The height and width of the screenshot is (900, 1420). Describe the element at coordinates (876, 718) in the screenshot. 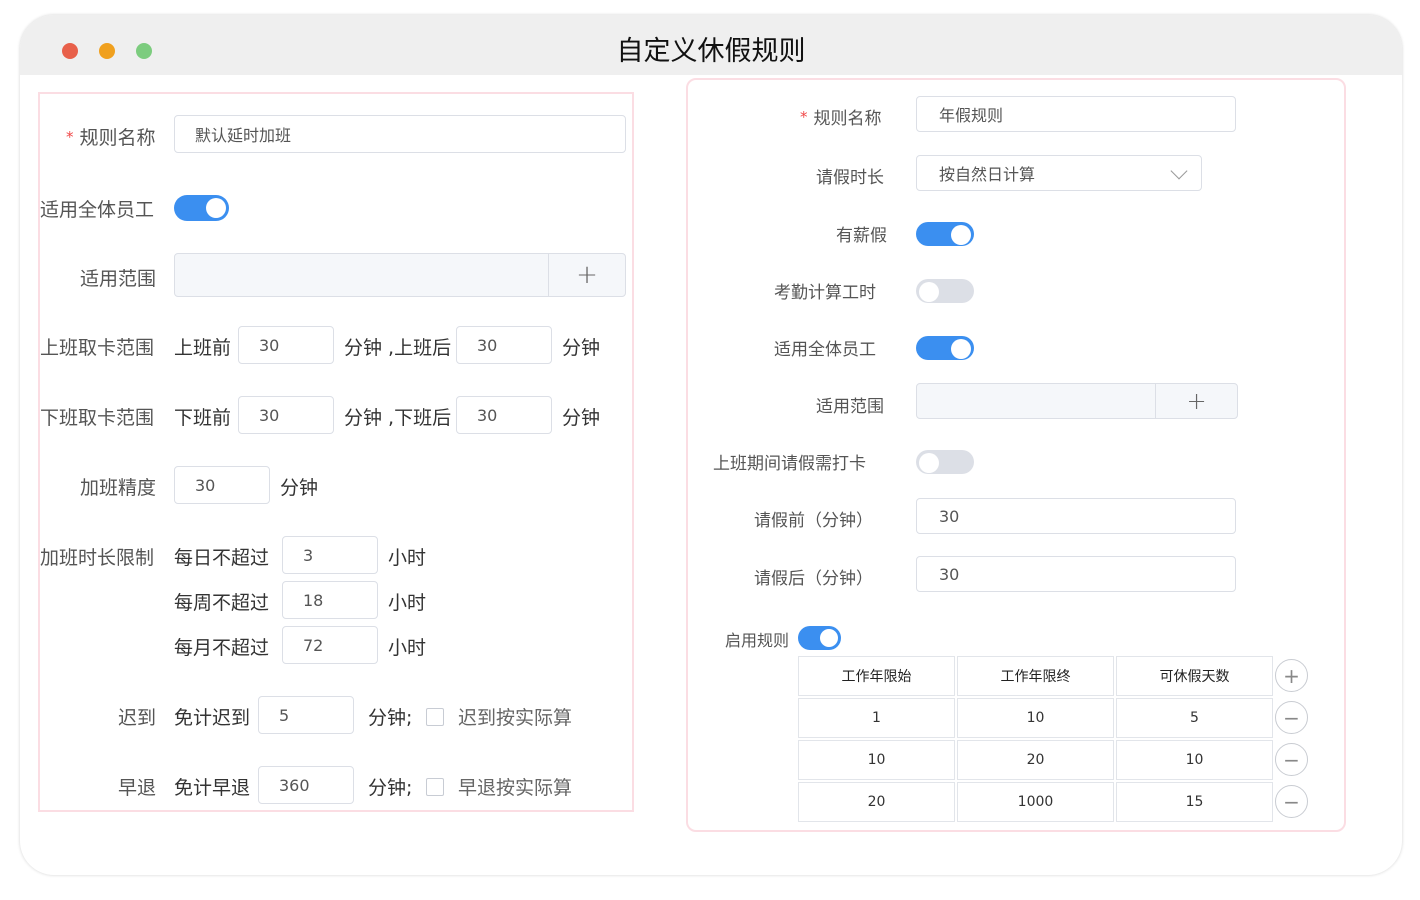

I see `table-cell: 1` at that location.